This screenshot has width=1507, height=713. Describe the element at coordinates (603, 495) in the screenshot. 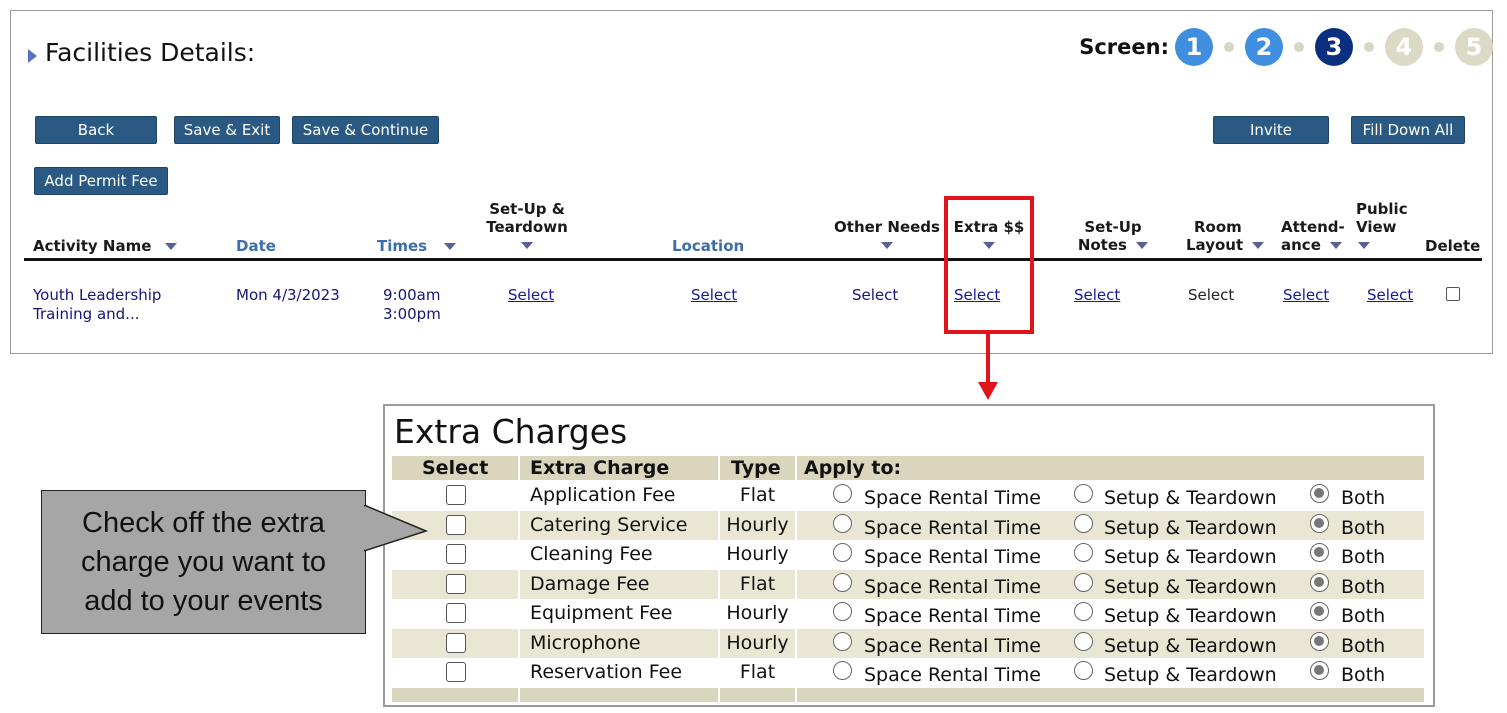

I see `extra-charge-name: Application Fee` at that location.